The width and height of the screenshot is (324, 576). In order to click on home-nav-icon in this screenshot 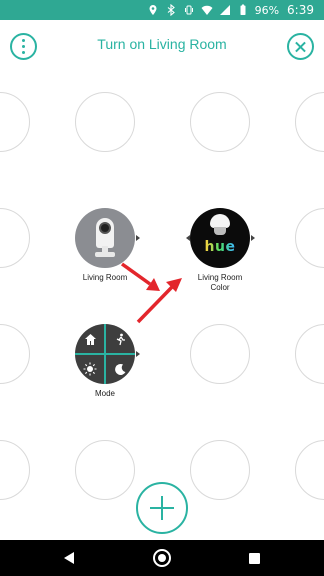, I will do `click(162, 558)`.